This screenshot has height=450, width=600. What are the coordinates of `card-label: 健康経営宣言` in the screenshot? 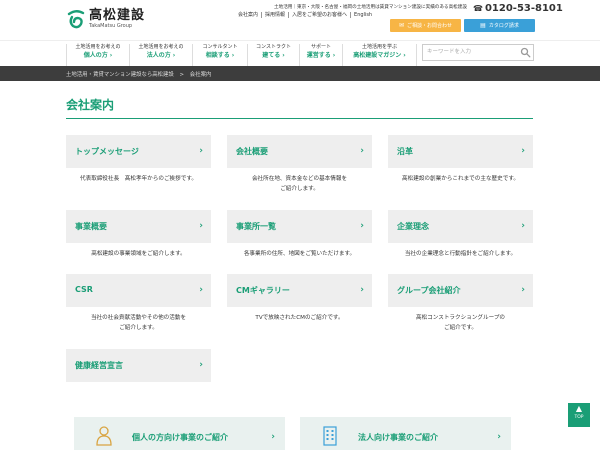 It's located at (99, 365).